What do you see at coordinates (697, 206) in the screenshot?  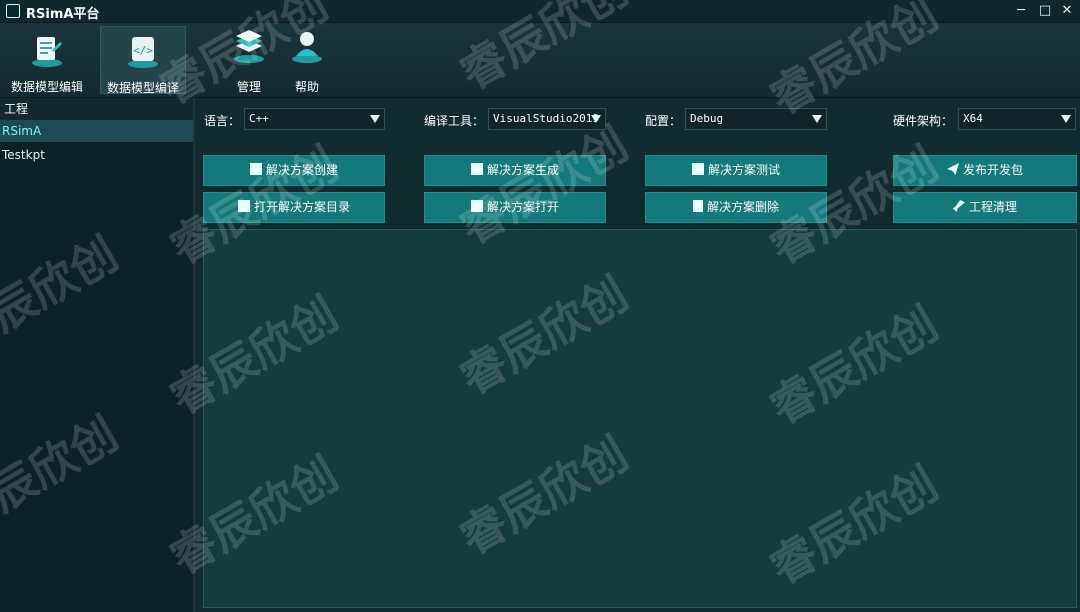 I see `trash-icon` at bounding box center [697, 206].